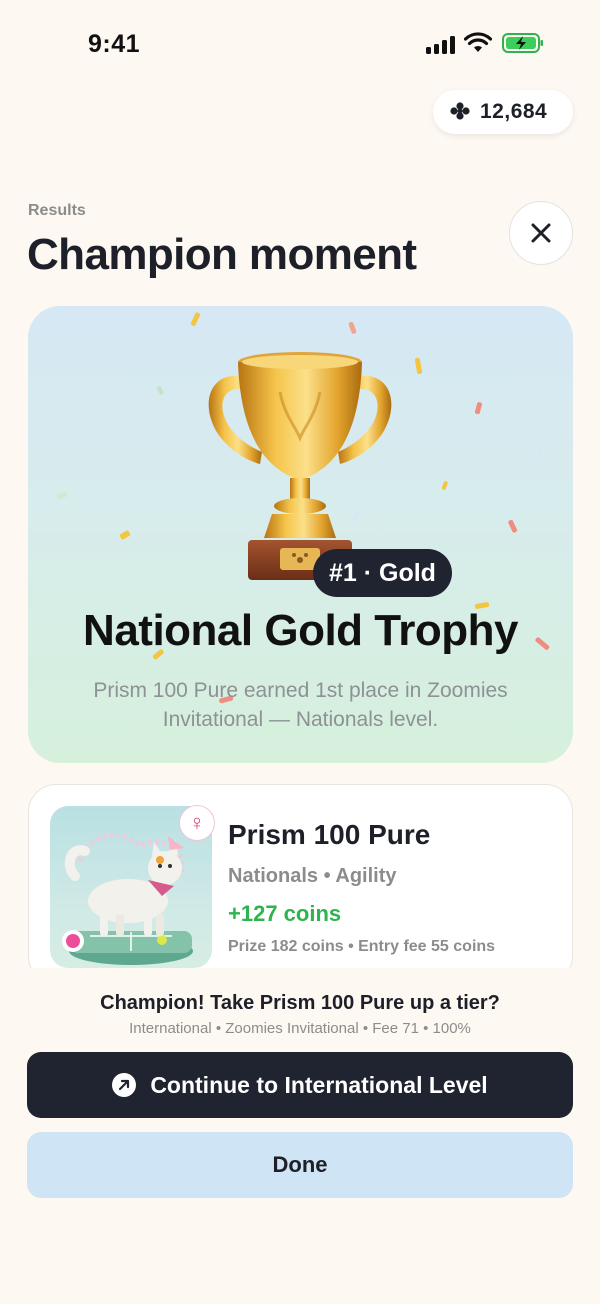  I want to click on paw-coin-icon, so click(460, 111).